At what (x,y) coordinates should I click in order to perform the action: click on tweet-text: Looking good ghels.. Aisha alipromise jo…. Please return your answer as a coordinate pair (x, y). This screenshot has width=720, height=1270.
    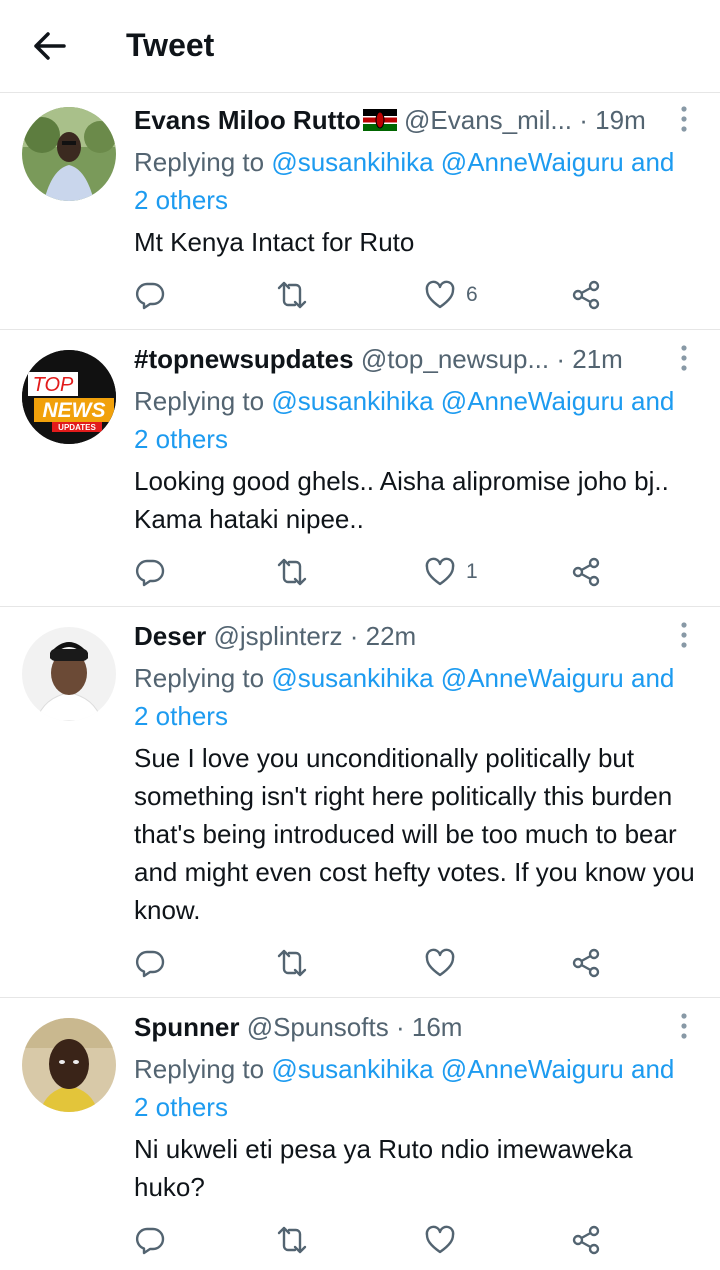
    Looking at the image, I should click on (401, 500).